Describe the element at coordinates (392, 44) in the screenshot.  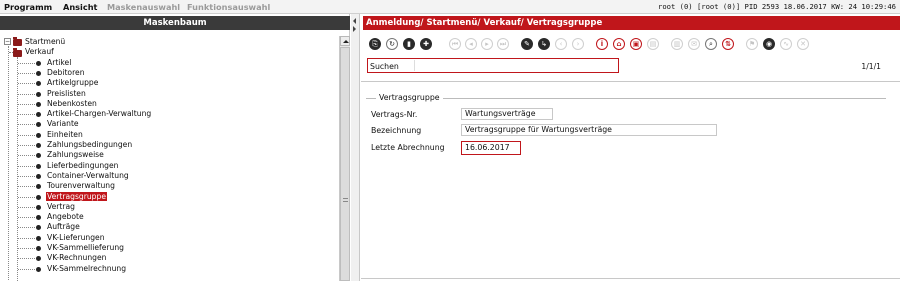
I see `refresh-icon: ↻` at that location.